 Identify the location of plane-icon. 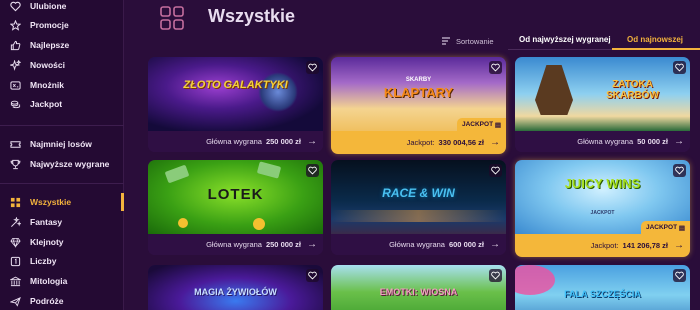
(15, 301).